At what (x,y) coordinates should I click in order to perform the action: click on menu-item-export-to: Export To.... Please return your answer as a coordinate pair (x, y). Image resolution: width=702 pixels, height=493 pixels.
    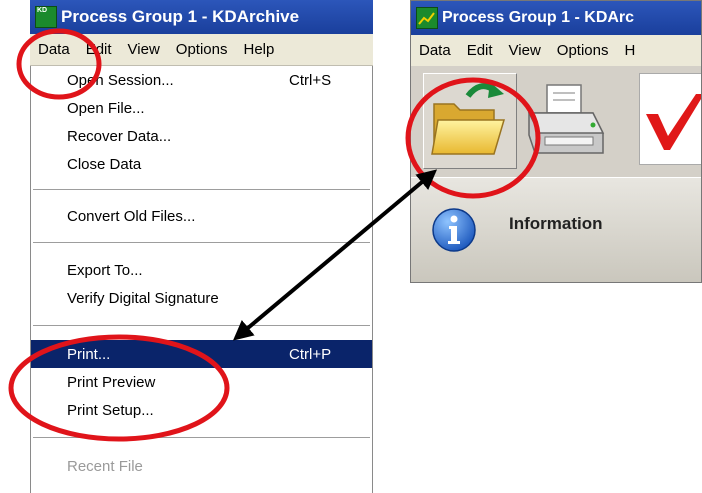
    Looking at the image, I should click on (201, 270).